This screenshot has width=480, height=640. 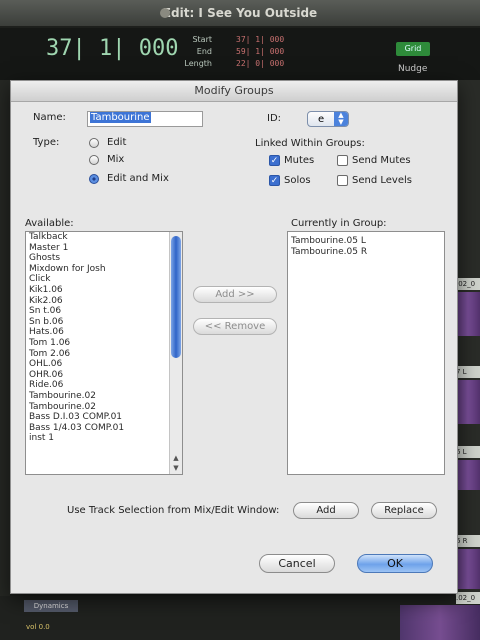 What do you see at coordinates (382, 180) in the screenshot?
I see `send-levels-label: Send Levels` at bounding box center [382, 180].